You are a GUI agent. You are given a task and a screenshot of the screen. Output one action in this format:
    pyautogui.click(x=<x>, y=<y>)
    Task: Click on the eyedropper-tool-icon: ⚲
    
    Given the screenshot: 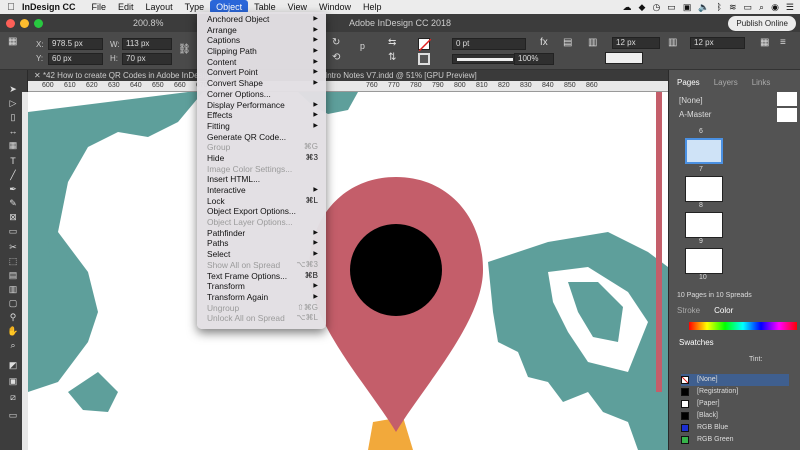 What is the action you would take?
    pyautogui.click(x=13, y=318)
    